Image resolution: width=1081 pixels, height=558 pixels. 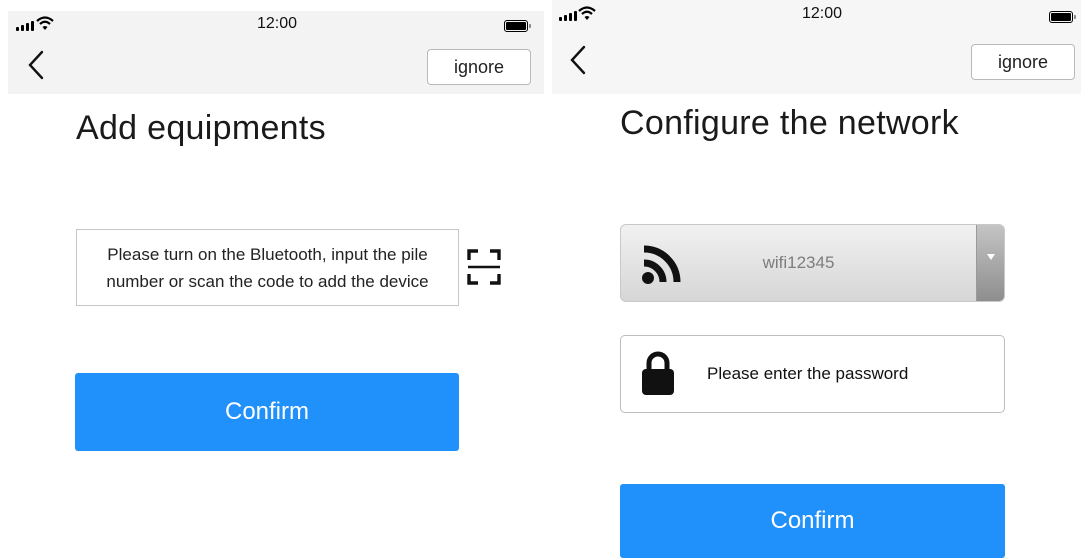 I want to click on password-field: Please enter the password, so click(x=812, y=374).